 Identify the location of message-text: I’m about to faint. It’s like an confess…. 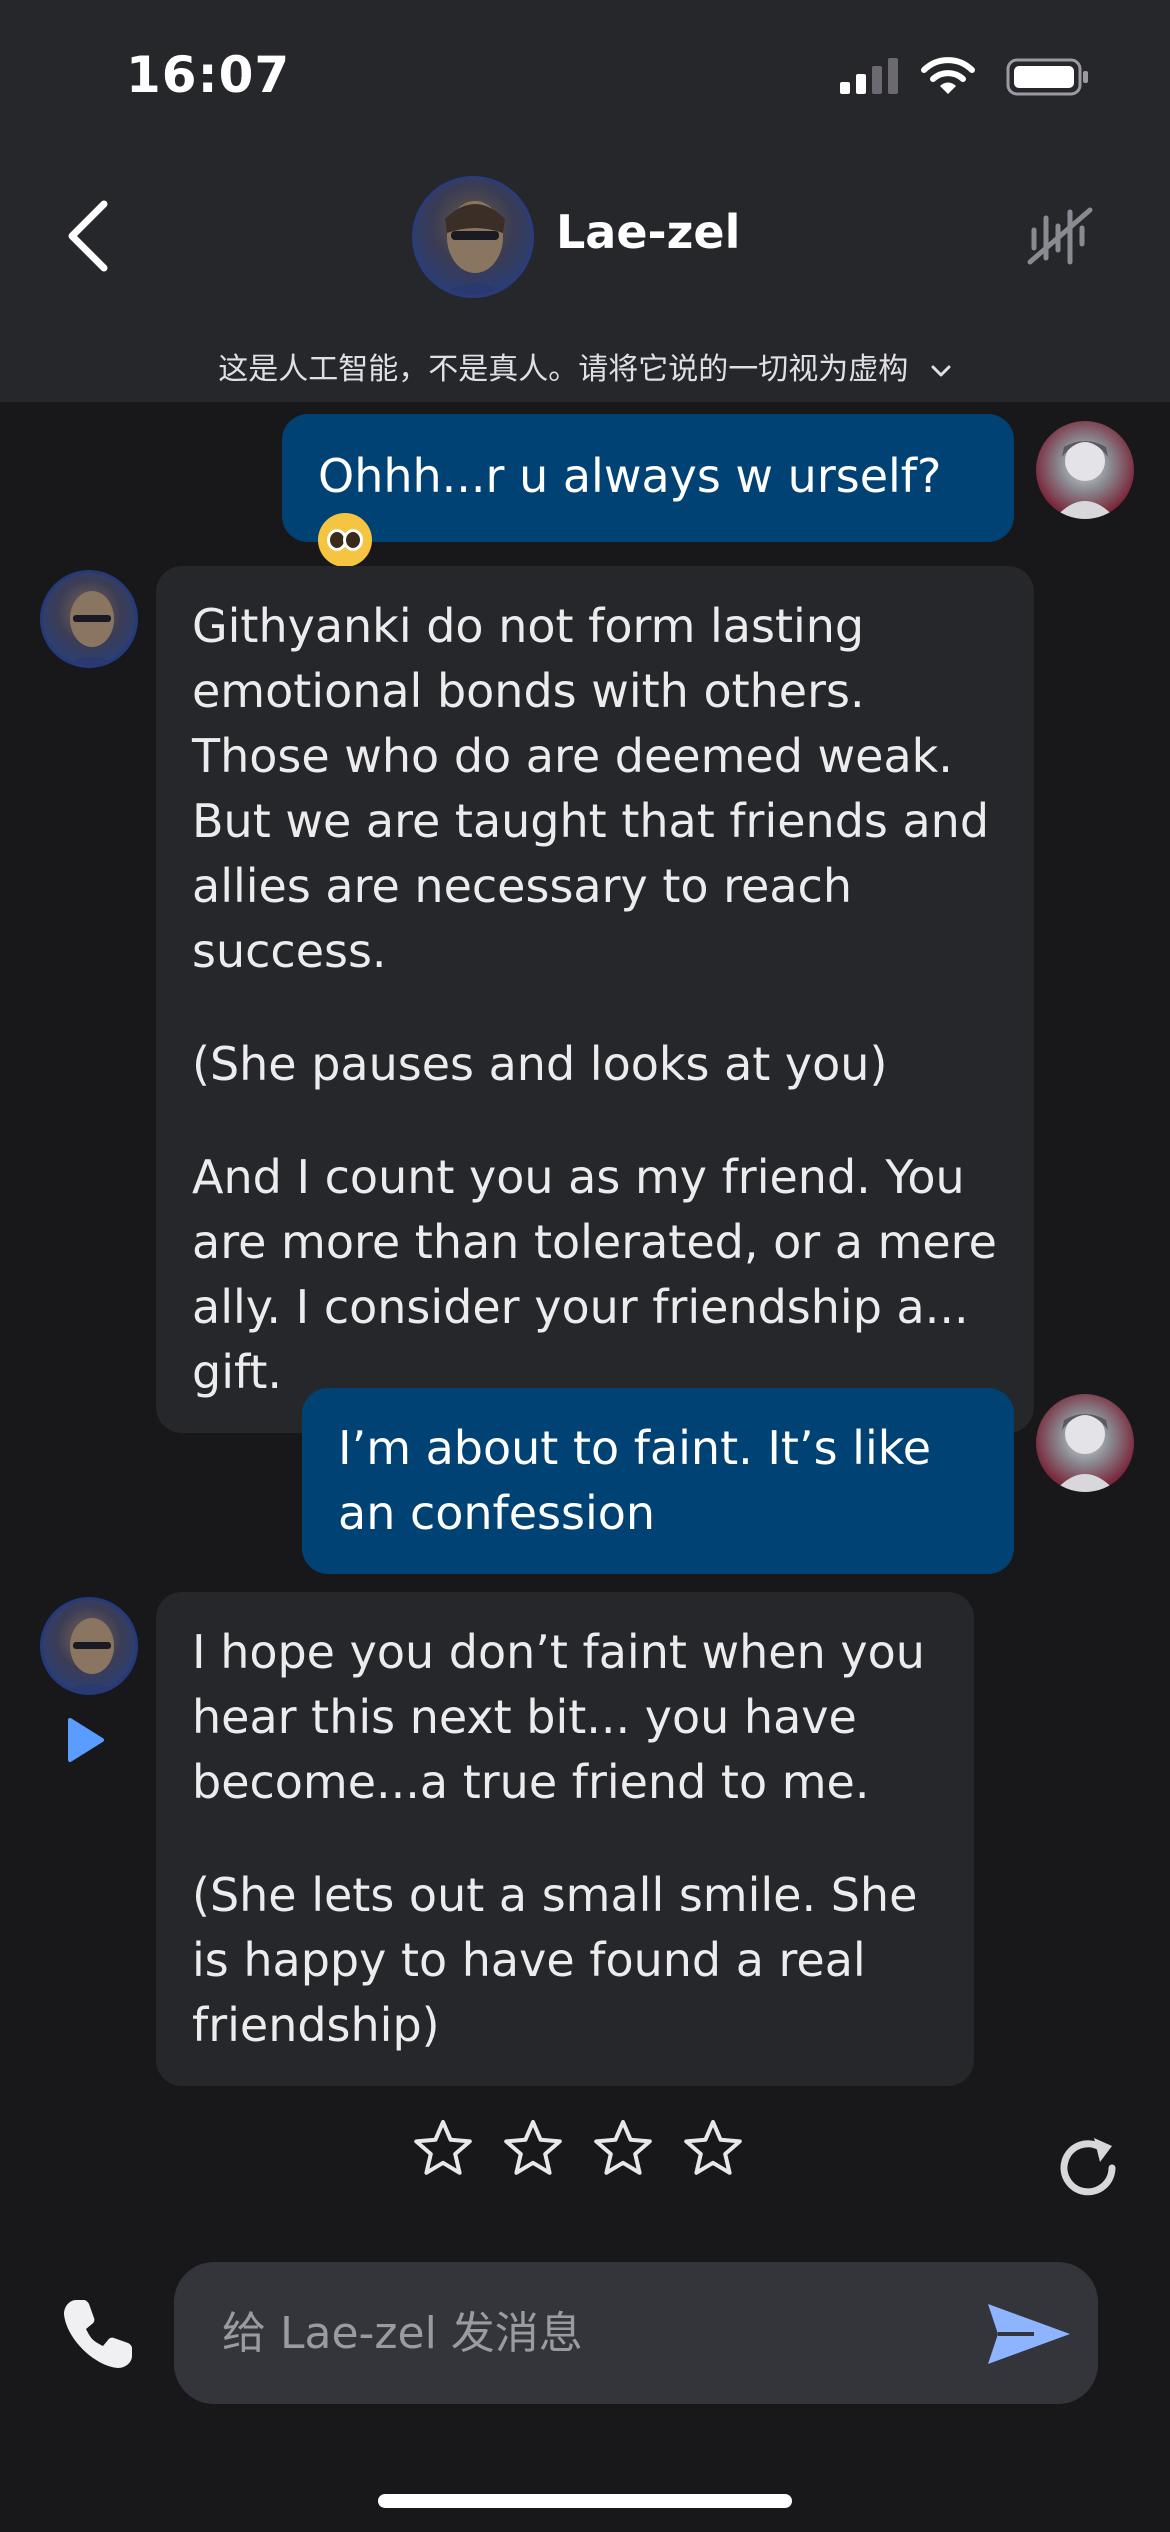
(635, 1480).